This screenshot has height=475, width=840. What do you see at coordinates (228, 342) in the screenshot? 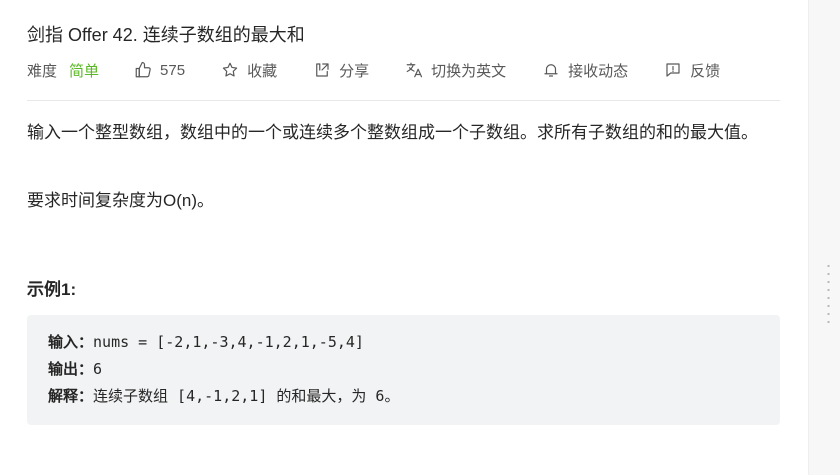
I see `example-input-value: nums = [-2,1,-3,4,-1,2,1,-5,4]` at bounding box center [228, 342].